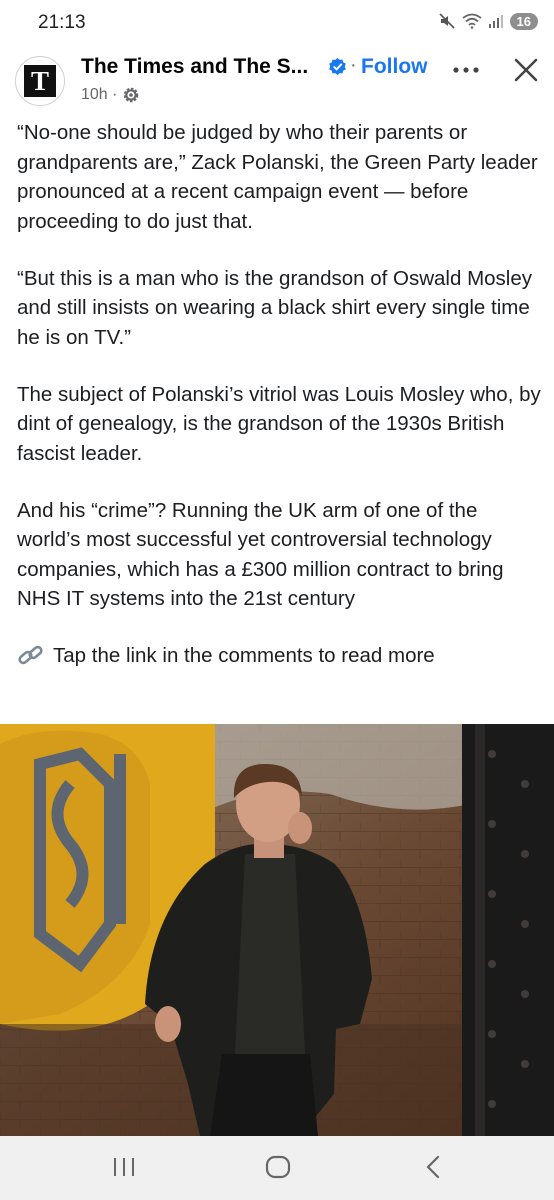 The image size is (554, 1200). Describe the element at coordinates (495, 21) in the screenshot. I see `signal-icon` at that location.